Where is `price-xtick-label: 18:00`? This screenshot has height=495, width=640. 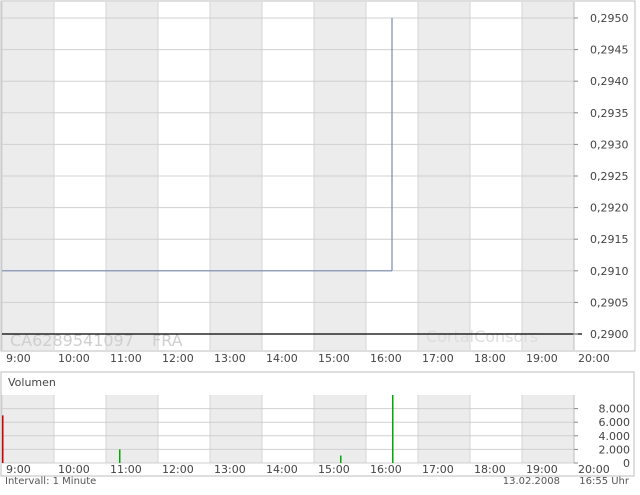
price-xtick-label: 18:00 is located at coordinates (490, 358).